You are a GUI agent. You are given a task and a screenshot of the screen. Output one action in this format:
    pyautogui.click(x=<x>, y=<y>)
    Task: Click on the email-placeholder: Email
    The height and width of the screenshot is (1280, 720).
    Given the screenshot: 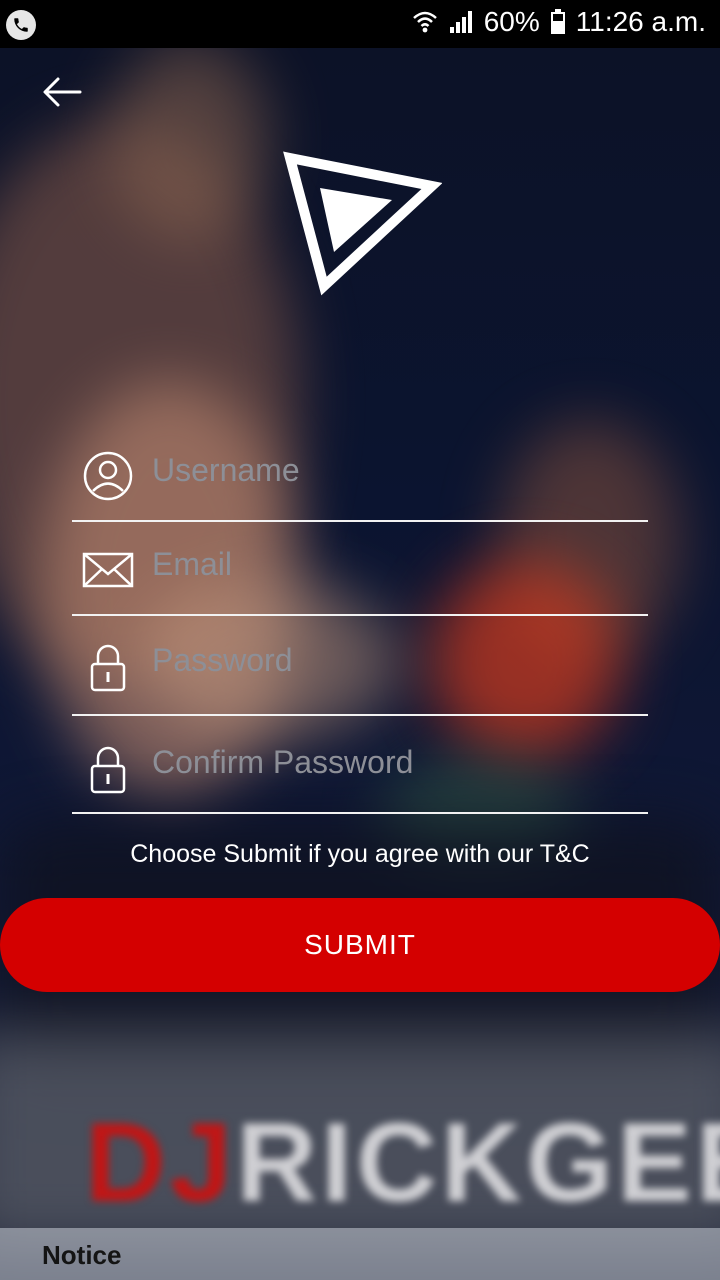 What is the action you would take?
    pyautogui.click(x=192, y=564)
    